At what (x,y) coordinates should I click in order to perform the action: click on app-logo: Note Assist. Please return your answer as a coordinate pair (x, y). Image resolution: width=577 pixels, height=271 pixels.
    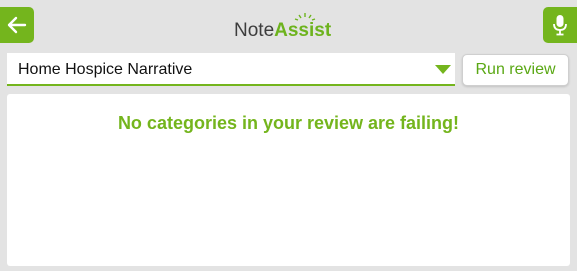
    Looking at the image, I should click on (283, 28).